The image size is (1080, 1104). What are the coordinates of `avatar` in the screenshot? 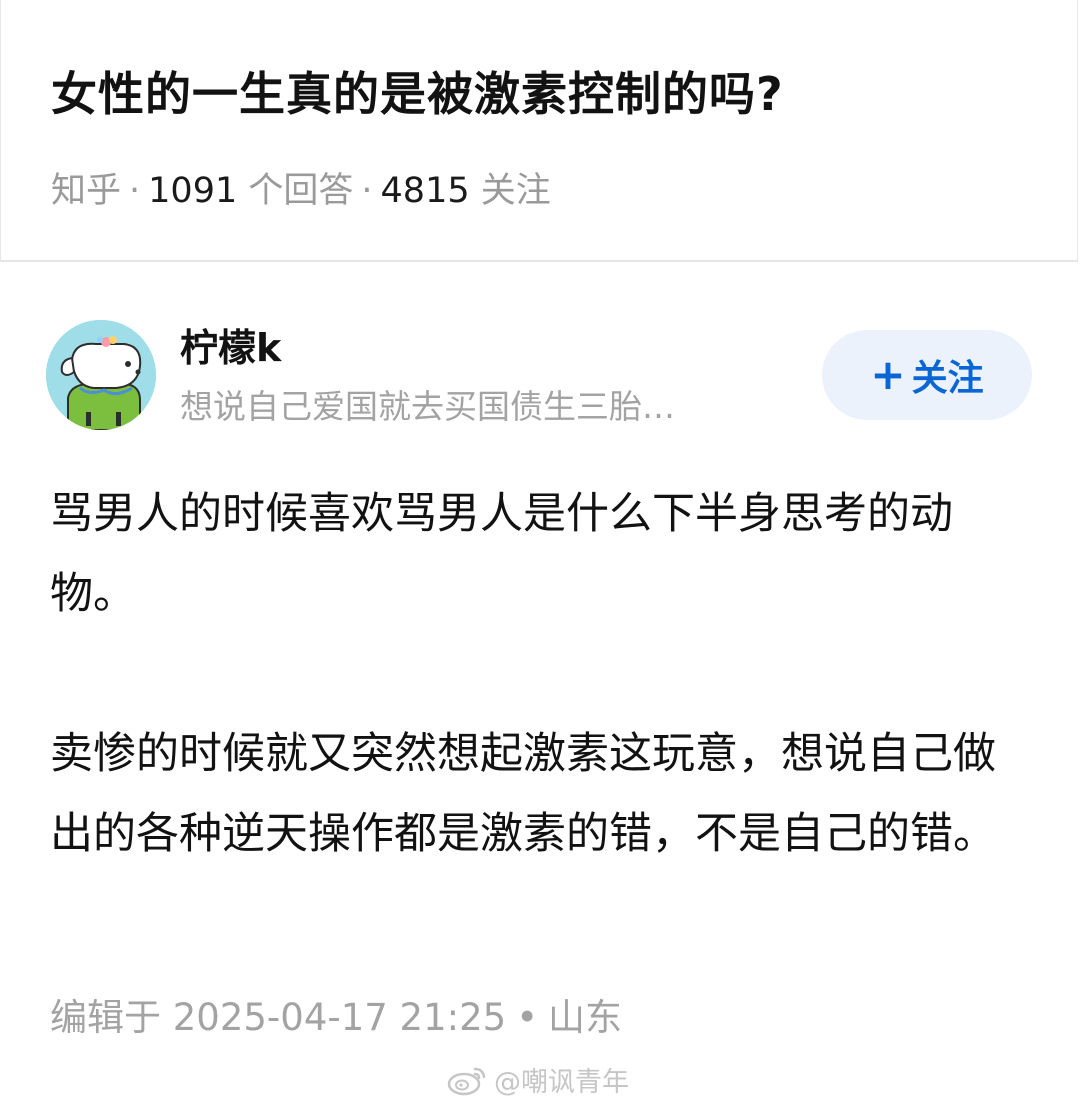 It's located at (101, 375).